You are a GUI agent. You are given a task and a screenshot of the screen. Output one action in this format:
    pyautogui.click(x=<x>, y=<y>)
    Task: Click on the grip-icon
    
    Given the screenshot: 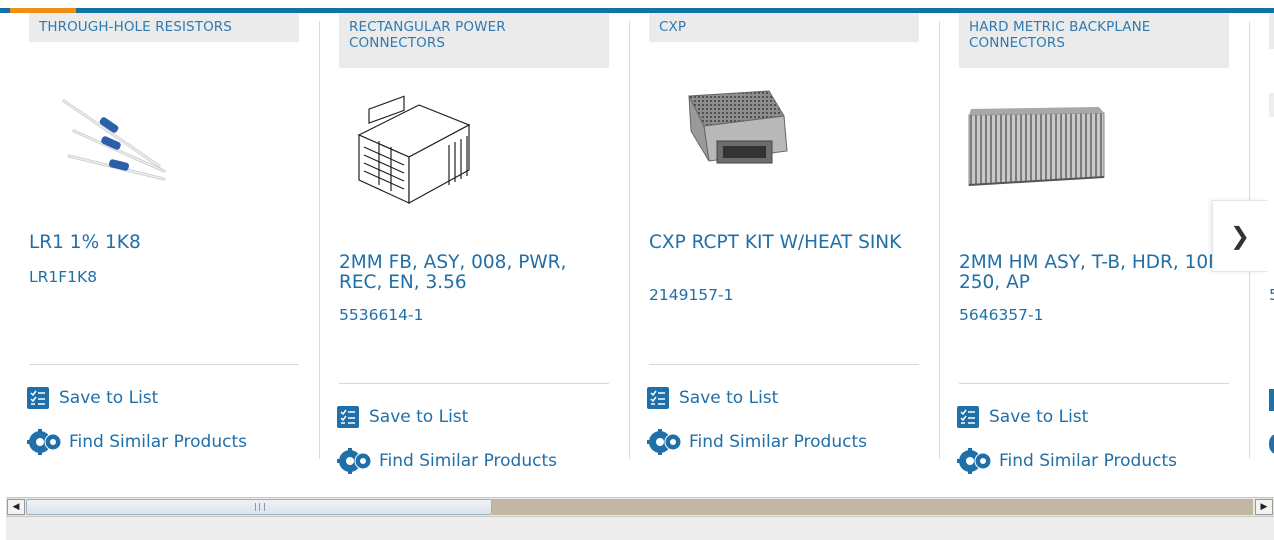 What is the action you would take?
    pyautogui.click(x=260, y=507)
    